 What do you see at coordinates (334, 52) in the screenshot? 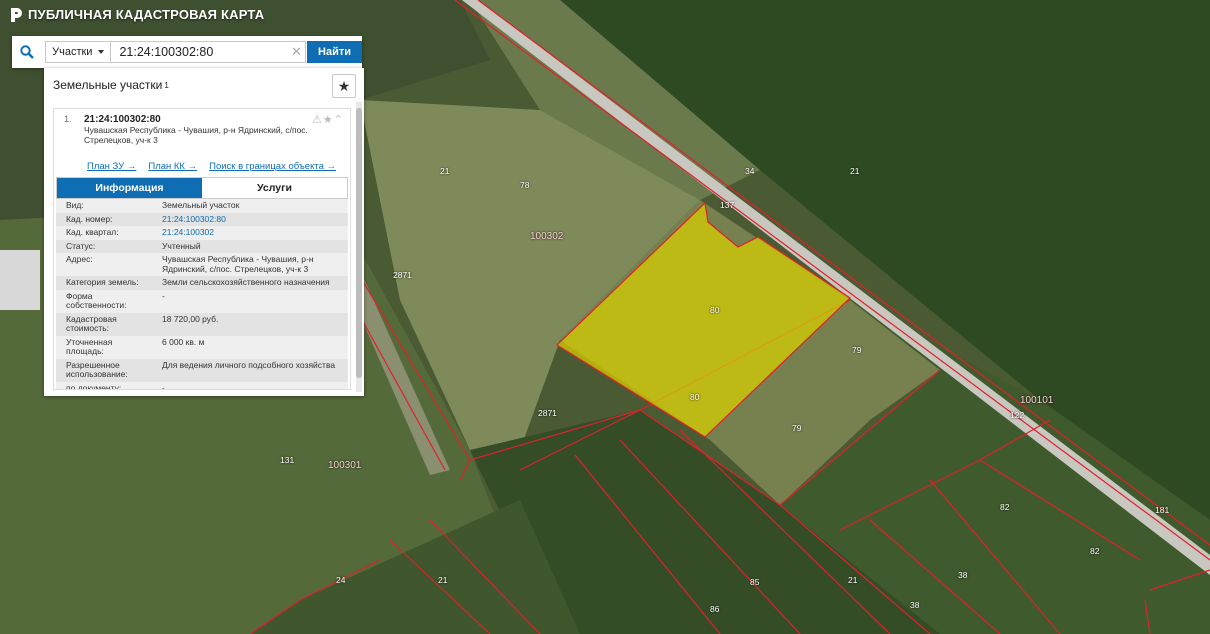
I see `find-button: Найти` at bounding box center [334, 52].